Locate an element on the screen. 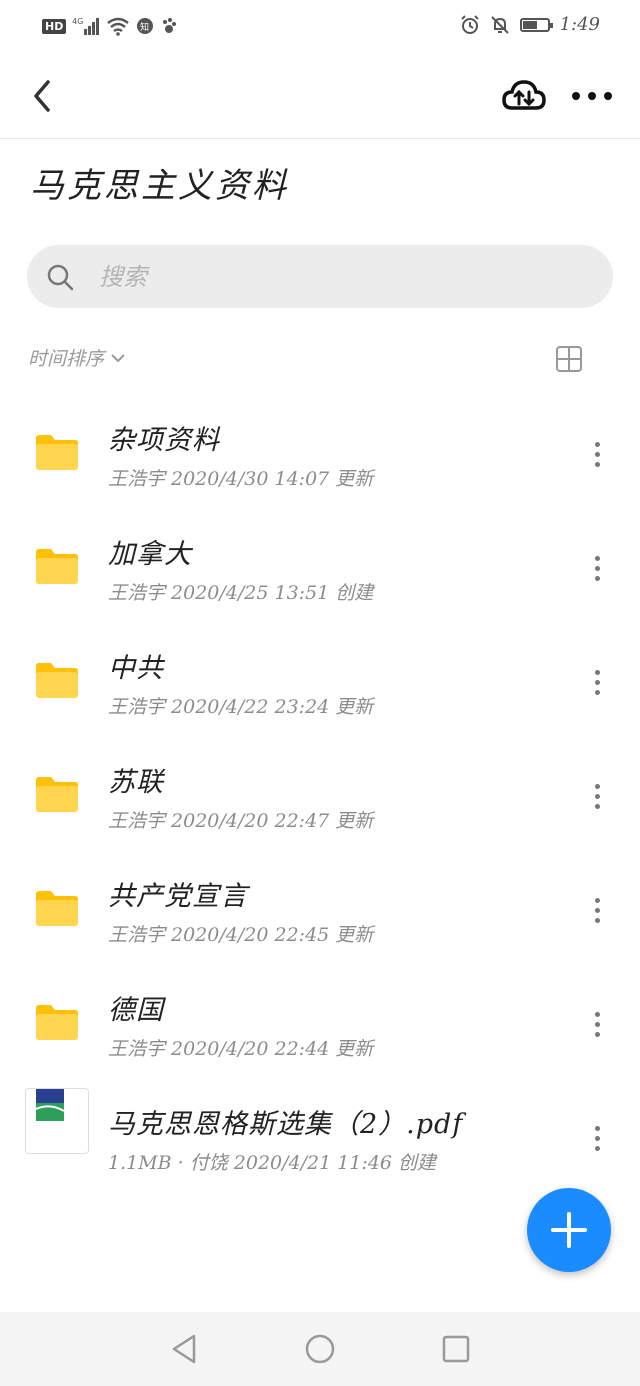 This screenshot has width=640, height=1386. more-horizontal-icon is located at coordinates (592, 96).